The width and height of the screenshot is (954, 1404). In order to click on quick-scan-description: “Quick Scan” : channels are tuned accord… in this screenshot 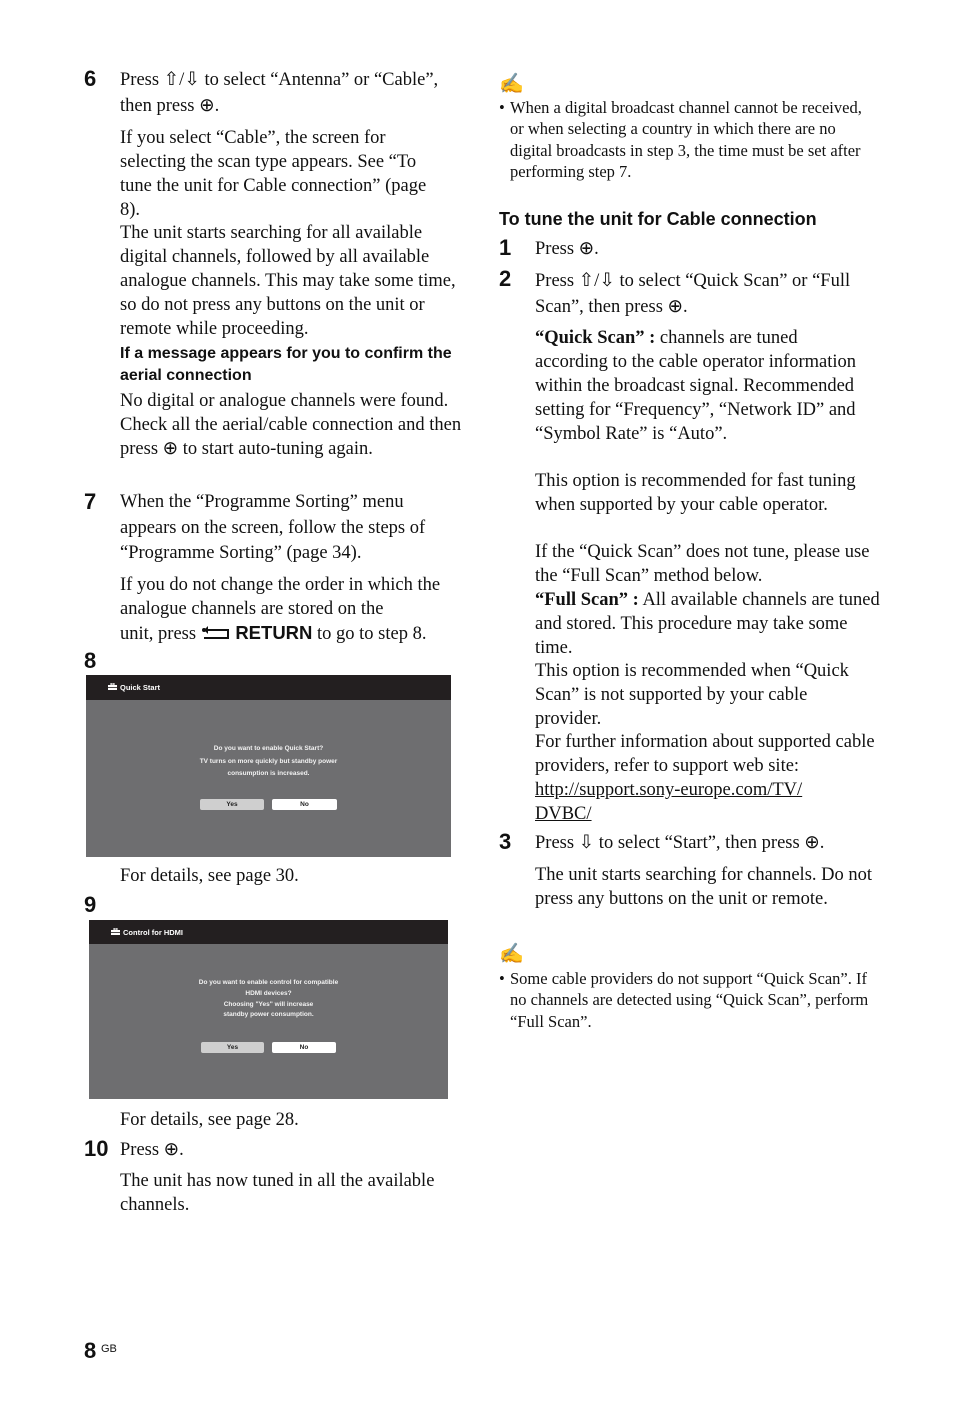, I will do `click(705, 386)`.